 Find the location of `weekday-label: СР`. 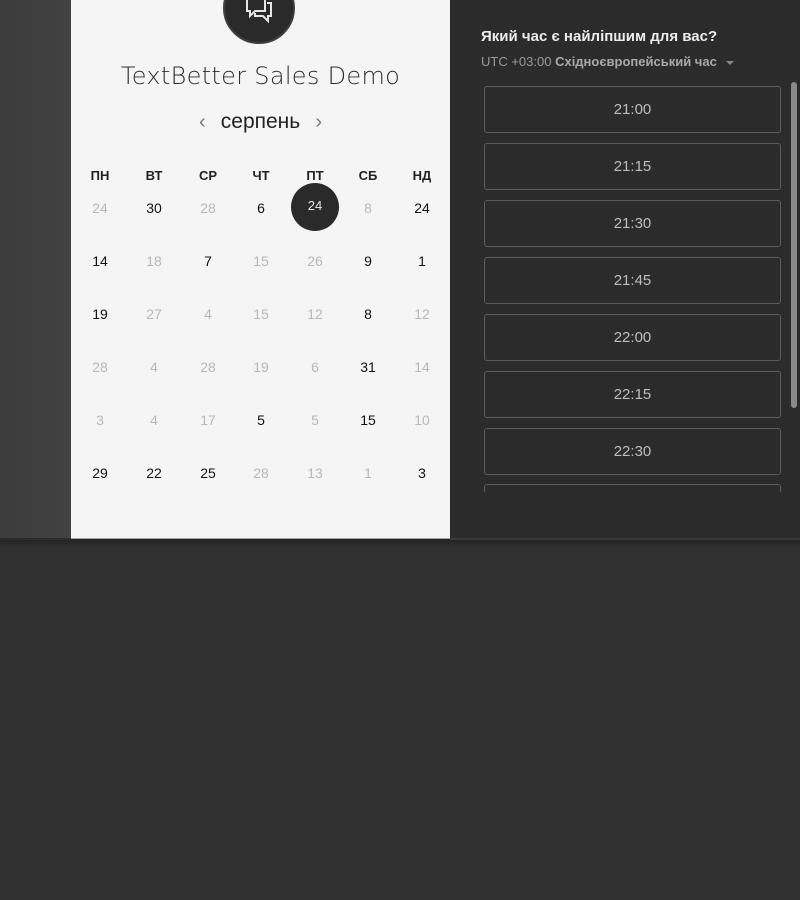

weekday-label: СР is located at coordinates (208, 175).